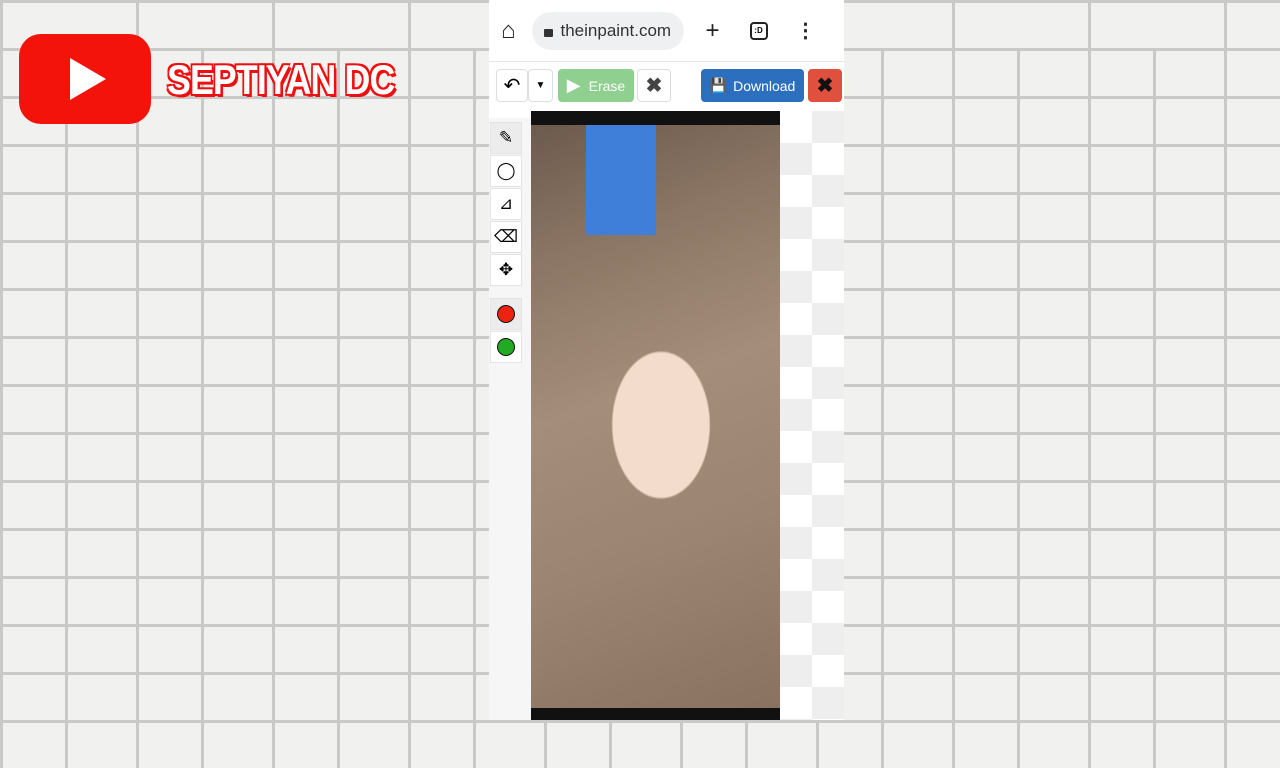 Image resolution: width=1280 pixels, height=768 pixels. I want to click on youtube-logo, so click(85, 79).